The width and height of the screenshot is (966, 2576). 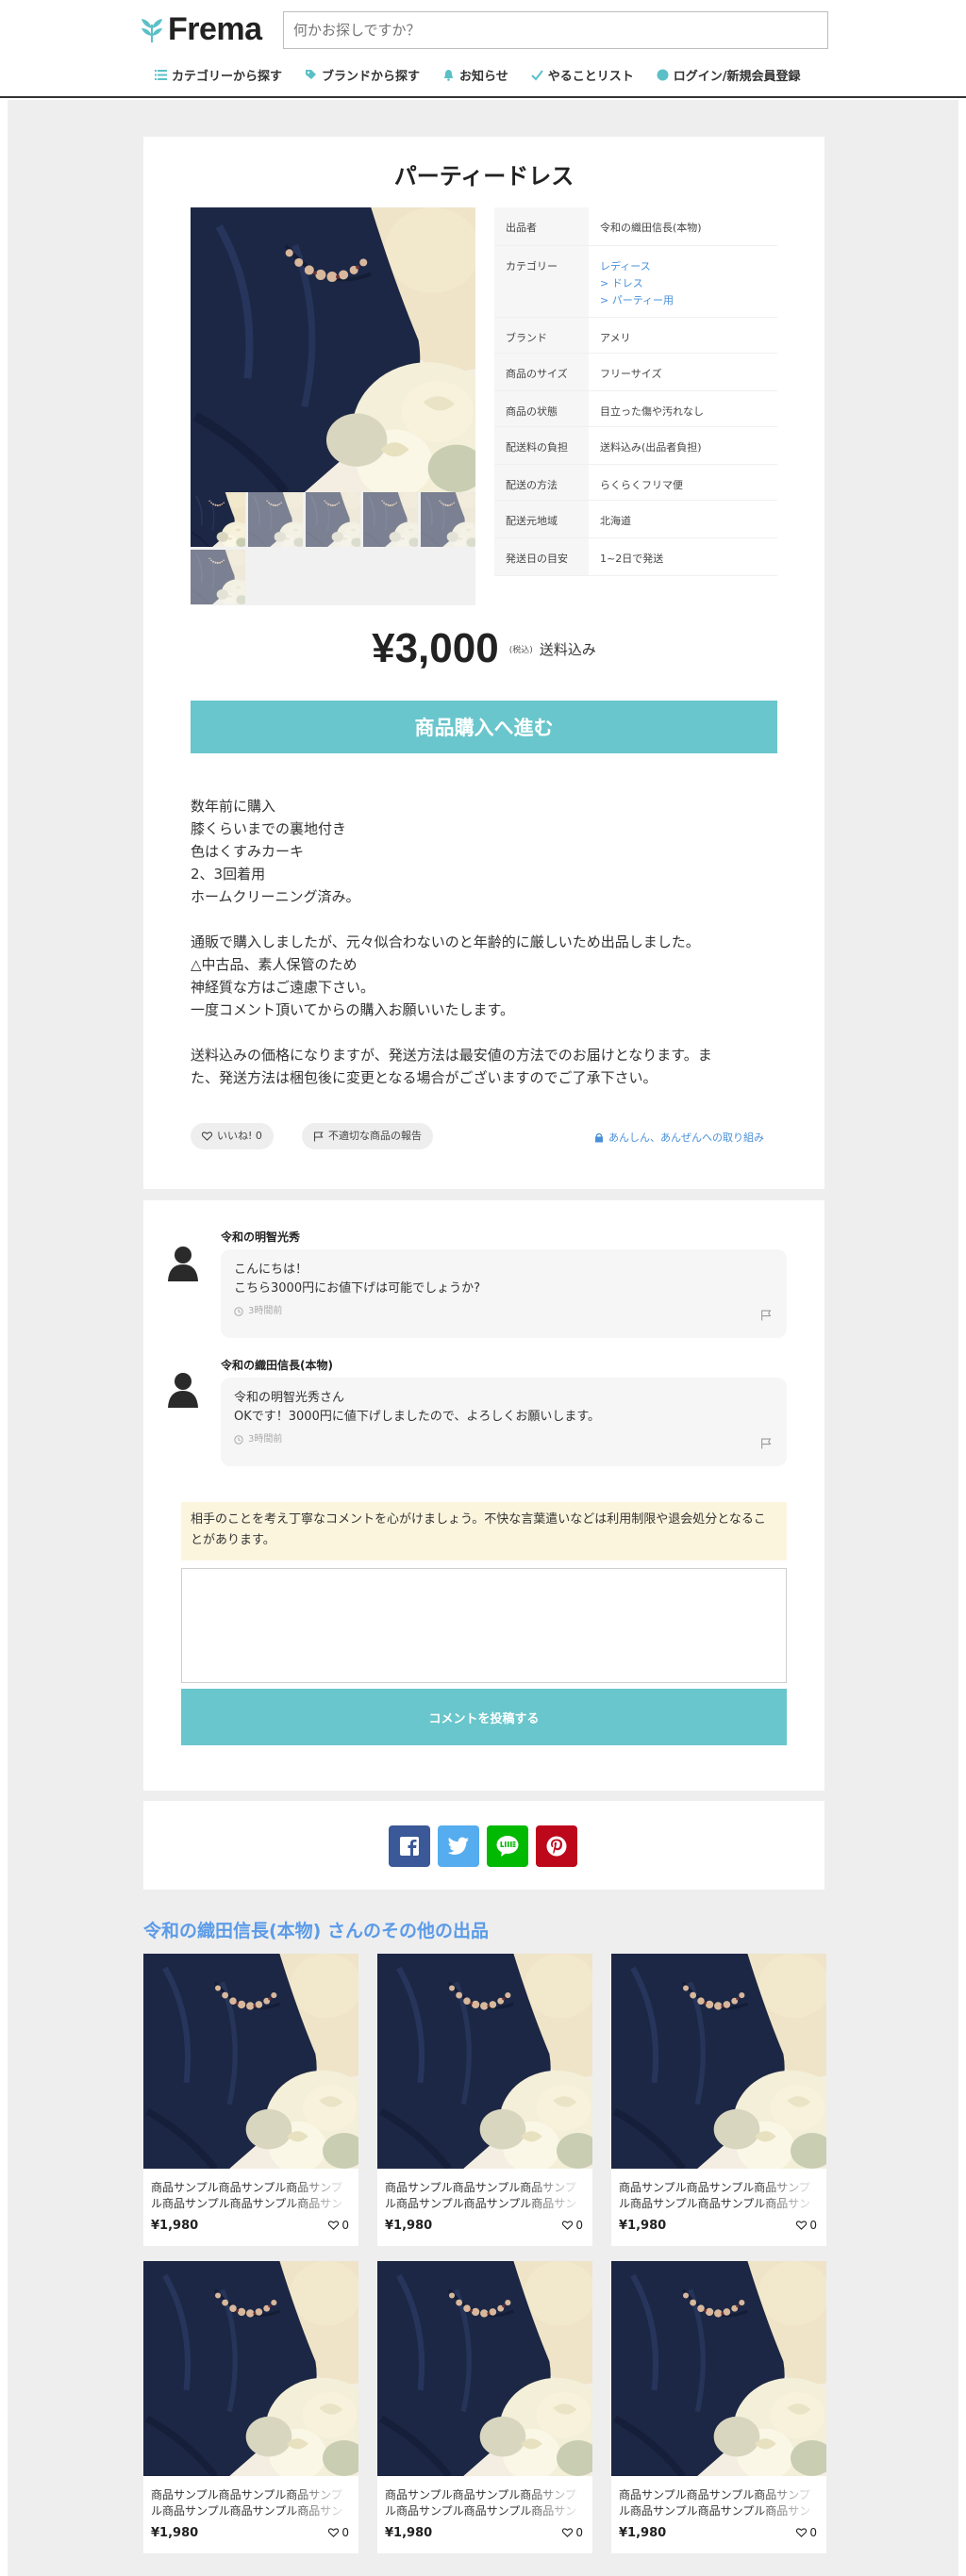 What do you see at coordinates (367, 1136) in the screenshot?
I see `report-button: 不適切な商品の報告` at bounding box center [367, 1136].